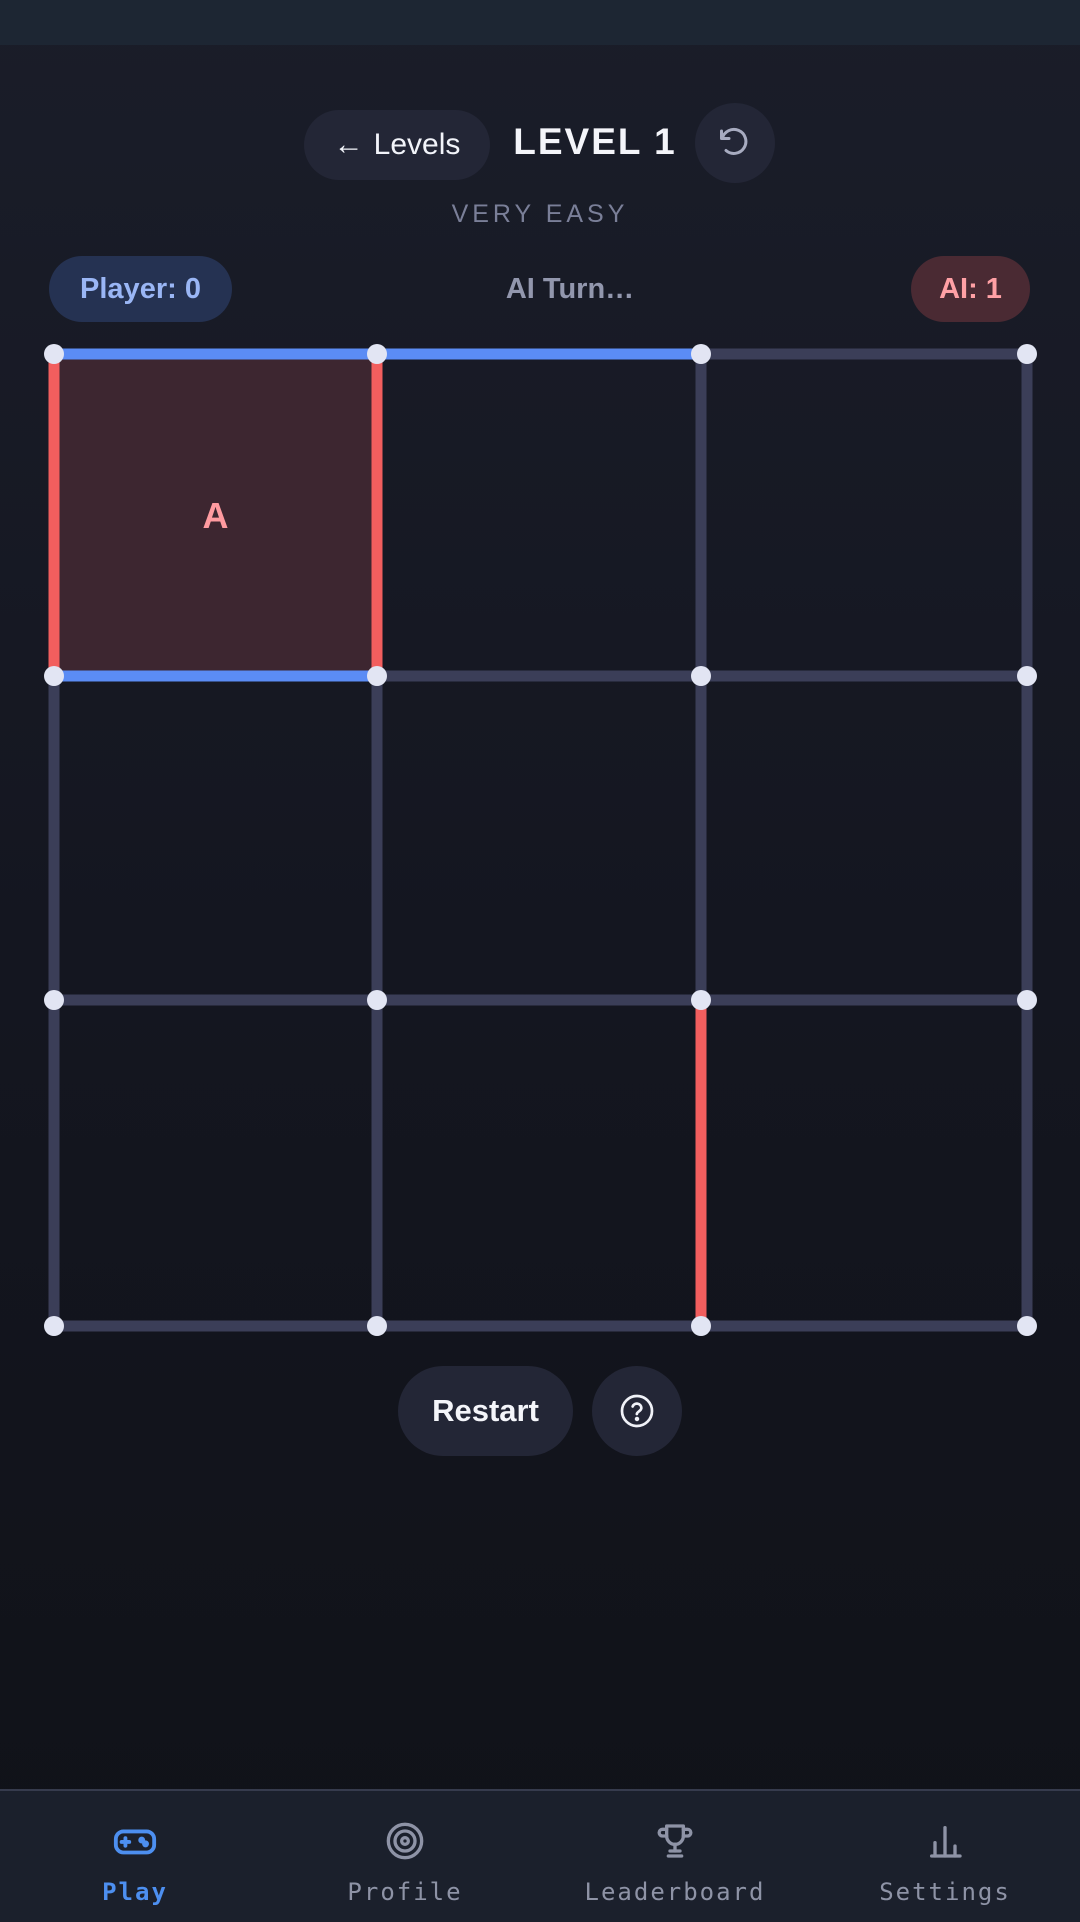  Describe the element at coordinates (970, 289) in the screenshot. I see `ai-score-badge: AI: 1` at that location.